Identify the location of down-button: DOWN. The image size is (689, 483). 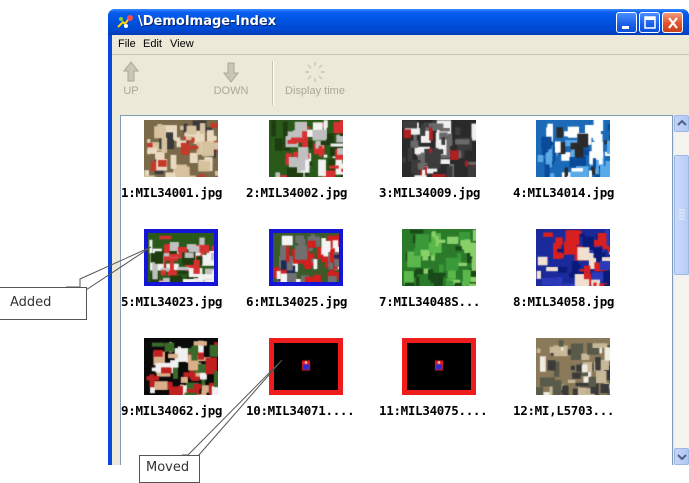
(231, 83).